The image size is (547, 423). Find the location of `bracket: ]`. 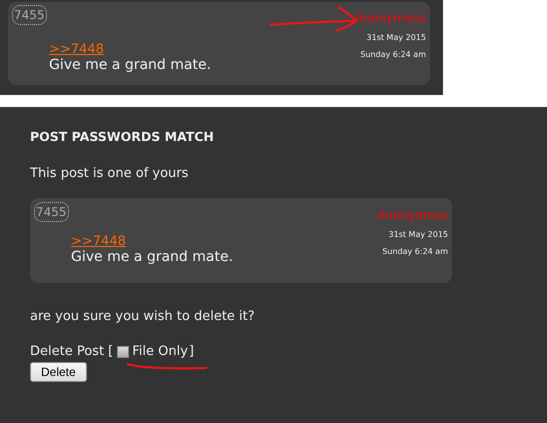

bracket: ] is located at coordinates (191, 351).